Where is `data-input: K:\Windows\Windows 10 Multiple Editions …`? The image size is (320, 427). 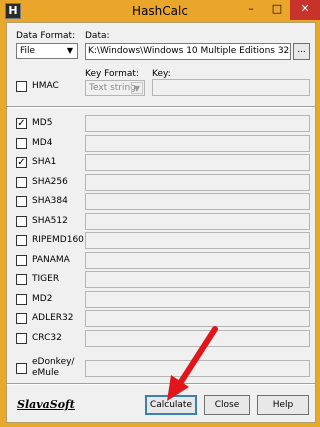 data-input: K:\Windows\Windows 10 Multiple Editions … is located at coordinates (188, 51).